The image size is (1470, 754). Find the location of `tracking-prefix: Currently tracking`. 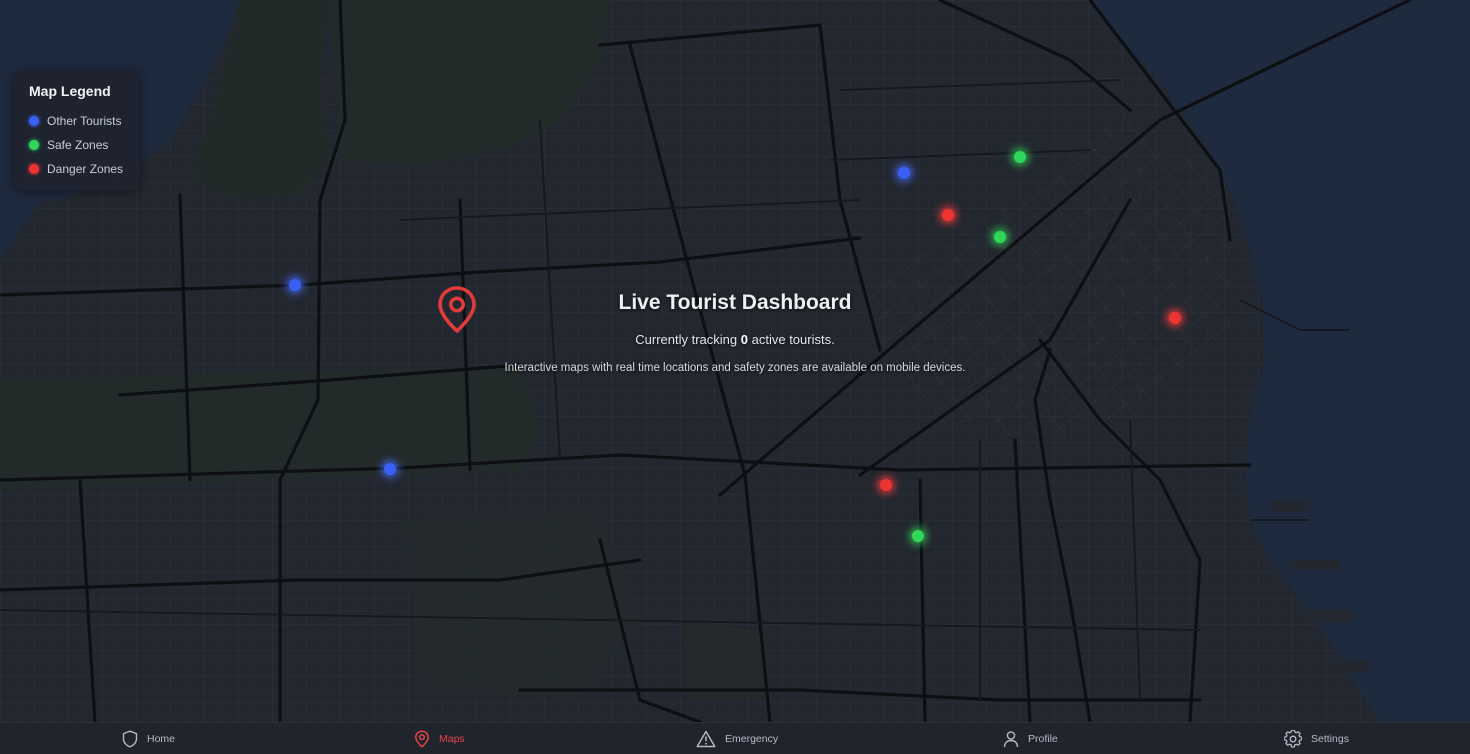

tracking-prefix: Currently tracking is located at coordinates (686, 339).